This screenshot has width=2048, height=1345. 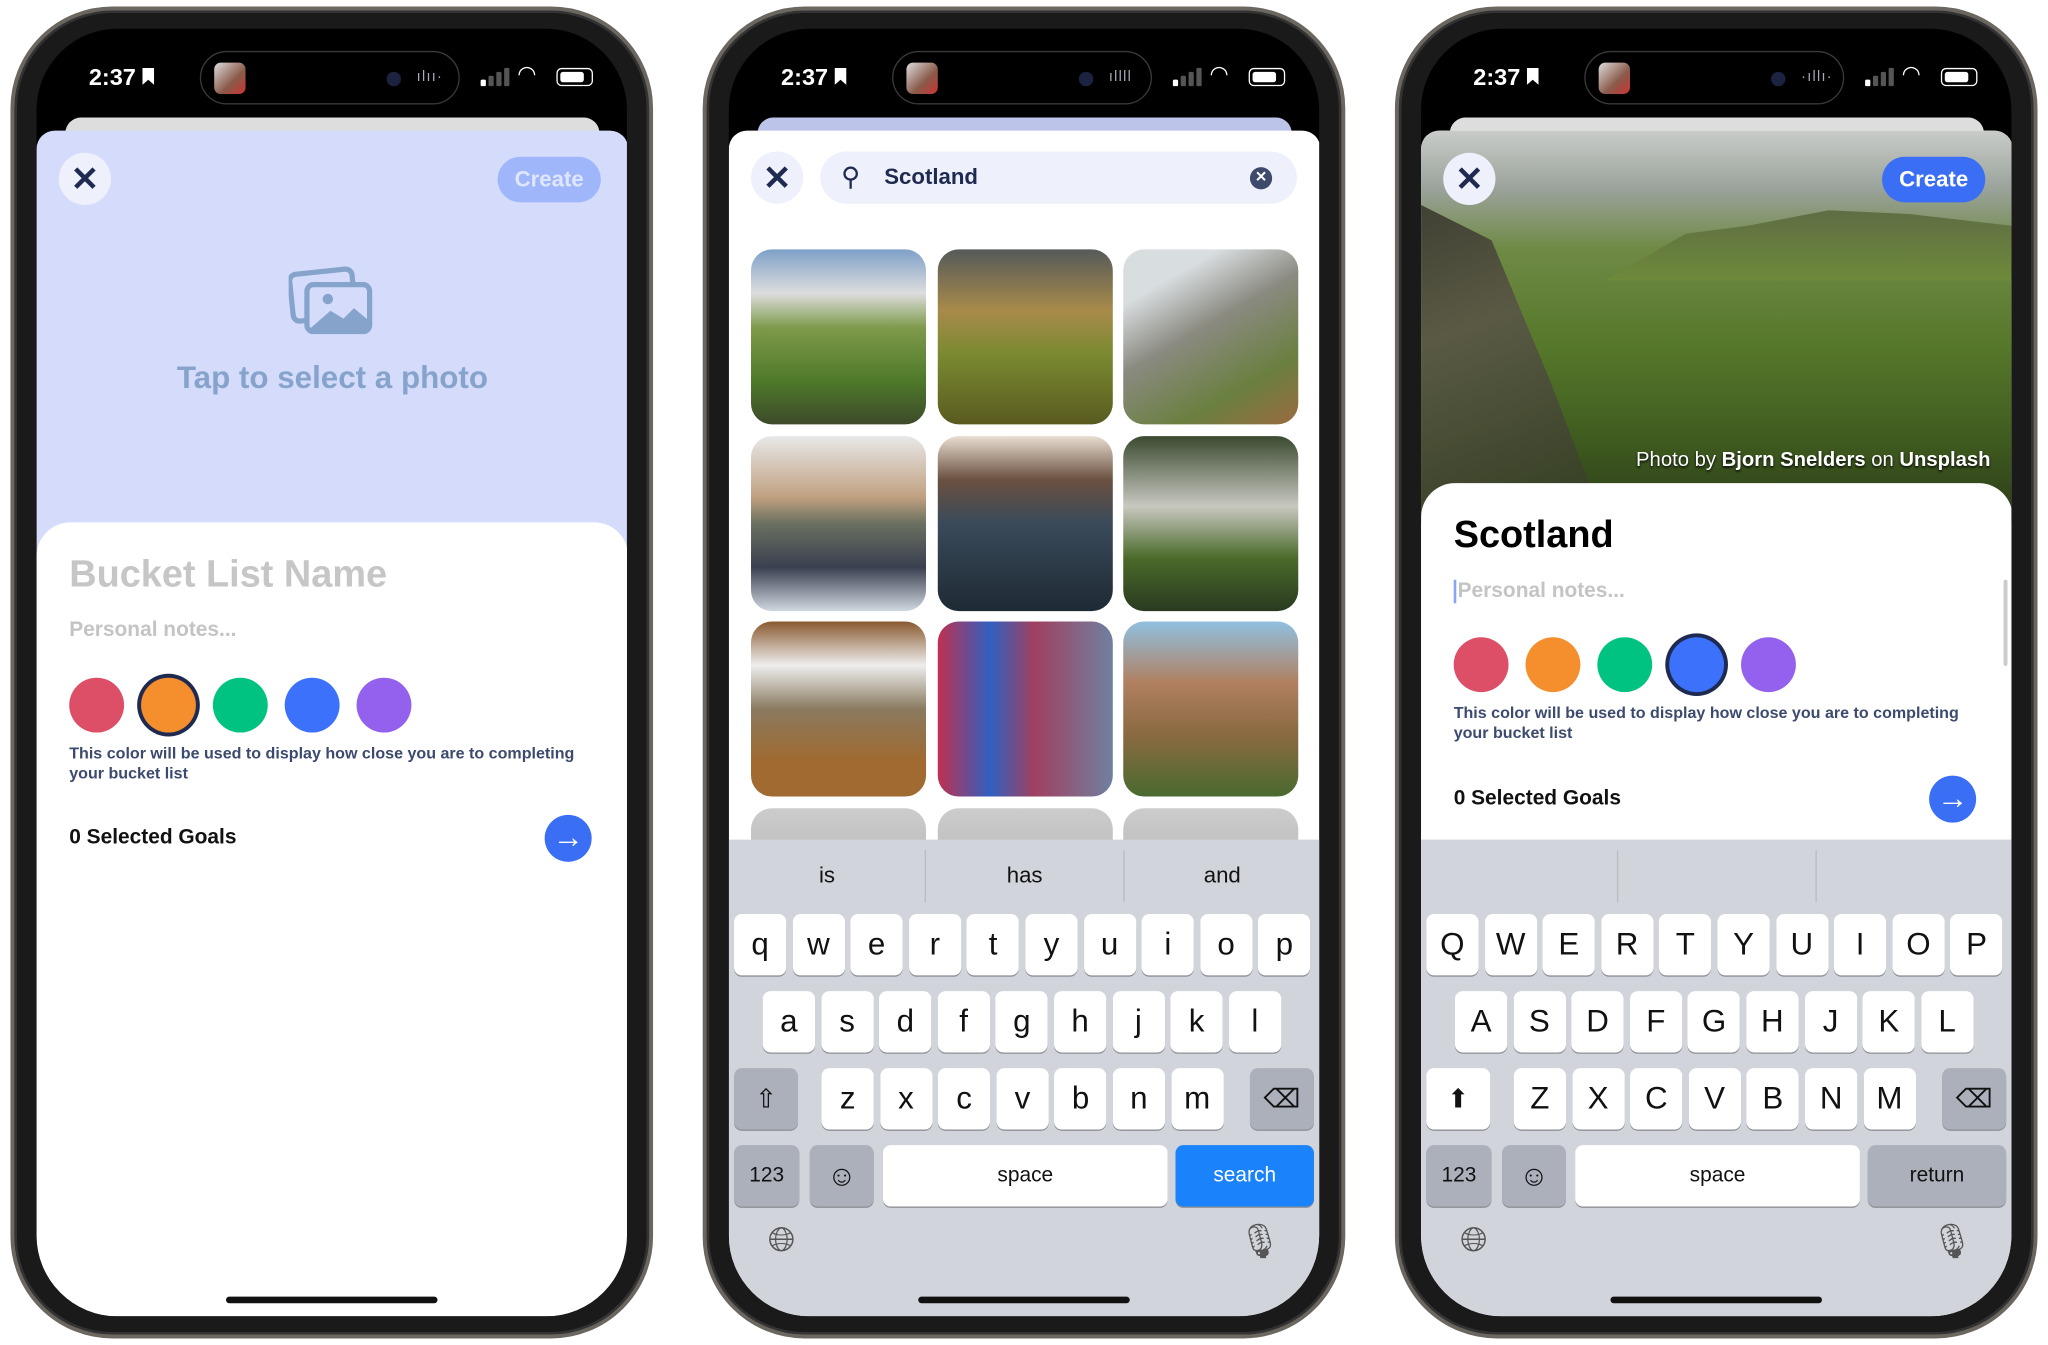 I want to click on key-k: k, so click(x=1196, y=1022).